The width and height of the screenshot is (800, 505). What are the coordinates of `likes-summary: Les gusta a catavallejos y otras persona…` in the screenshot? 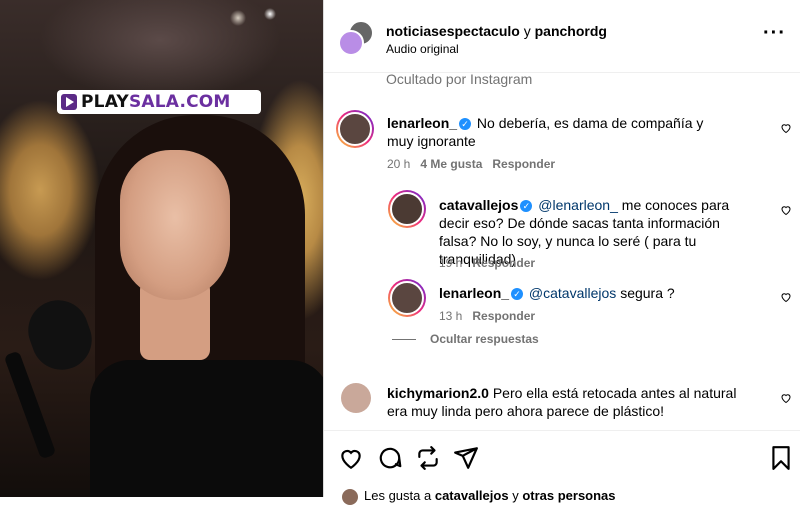 It's located at (479, 496).